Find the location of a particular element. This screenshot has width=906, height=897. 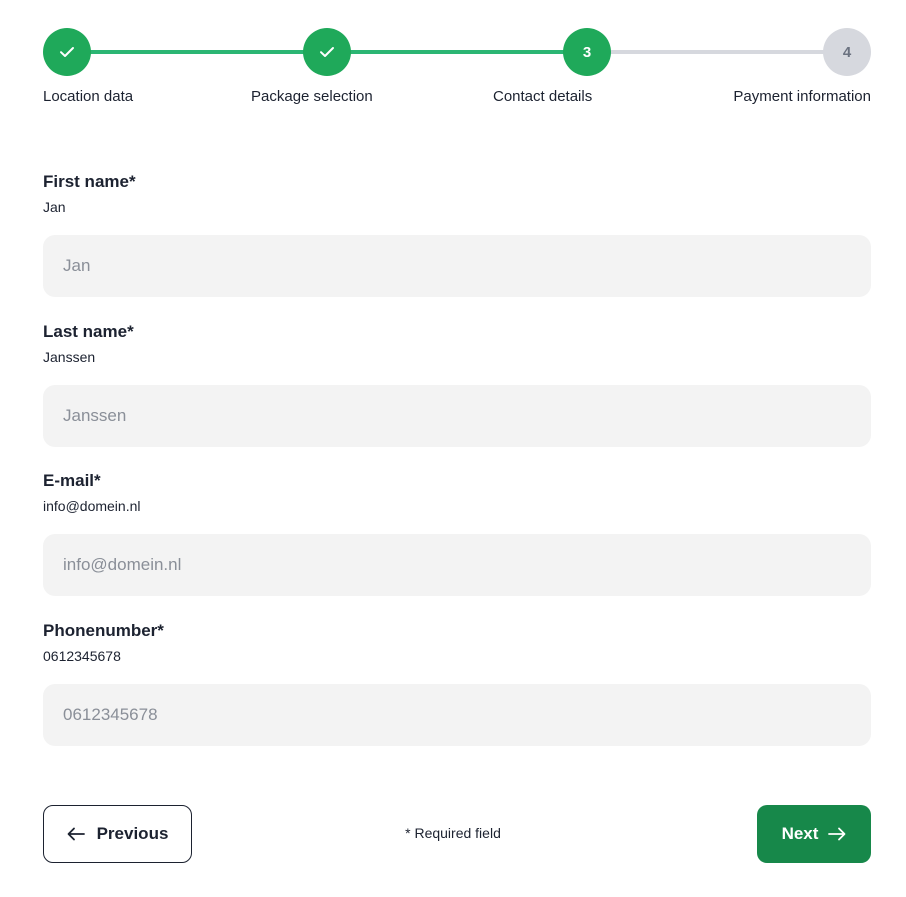

phone-input is located at coordinates (457, 715).